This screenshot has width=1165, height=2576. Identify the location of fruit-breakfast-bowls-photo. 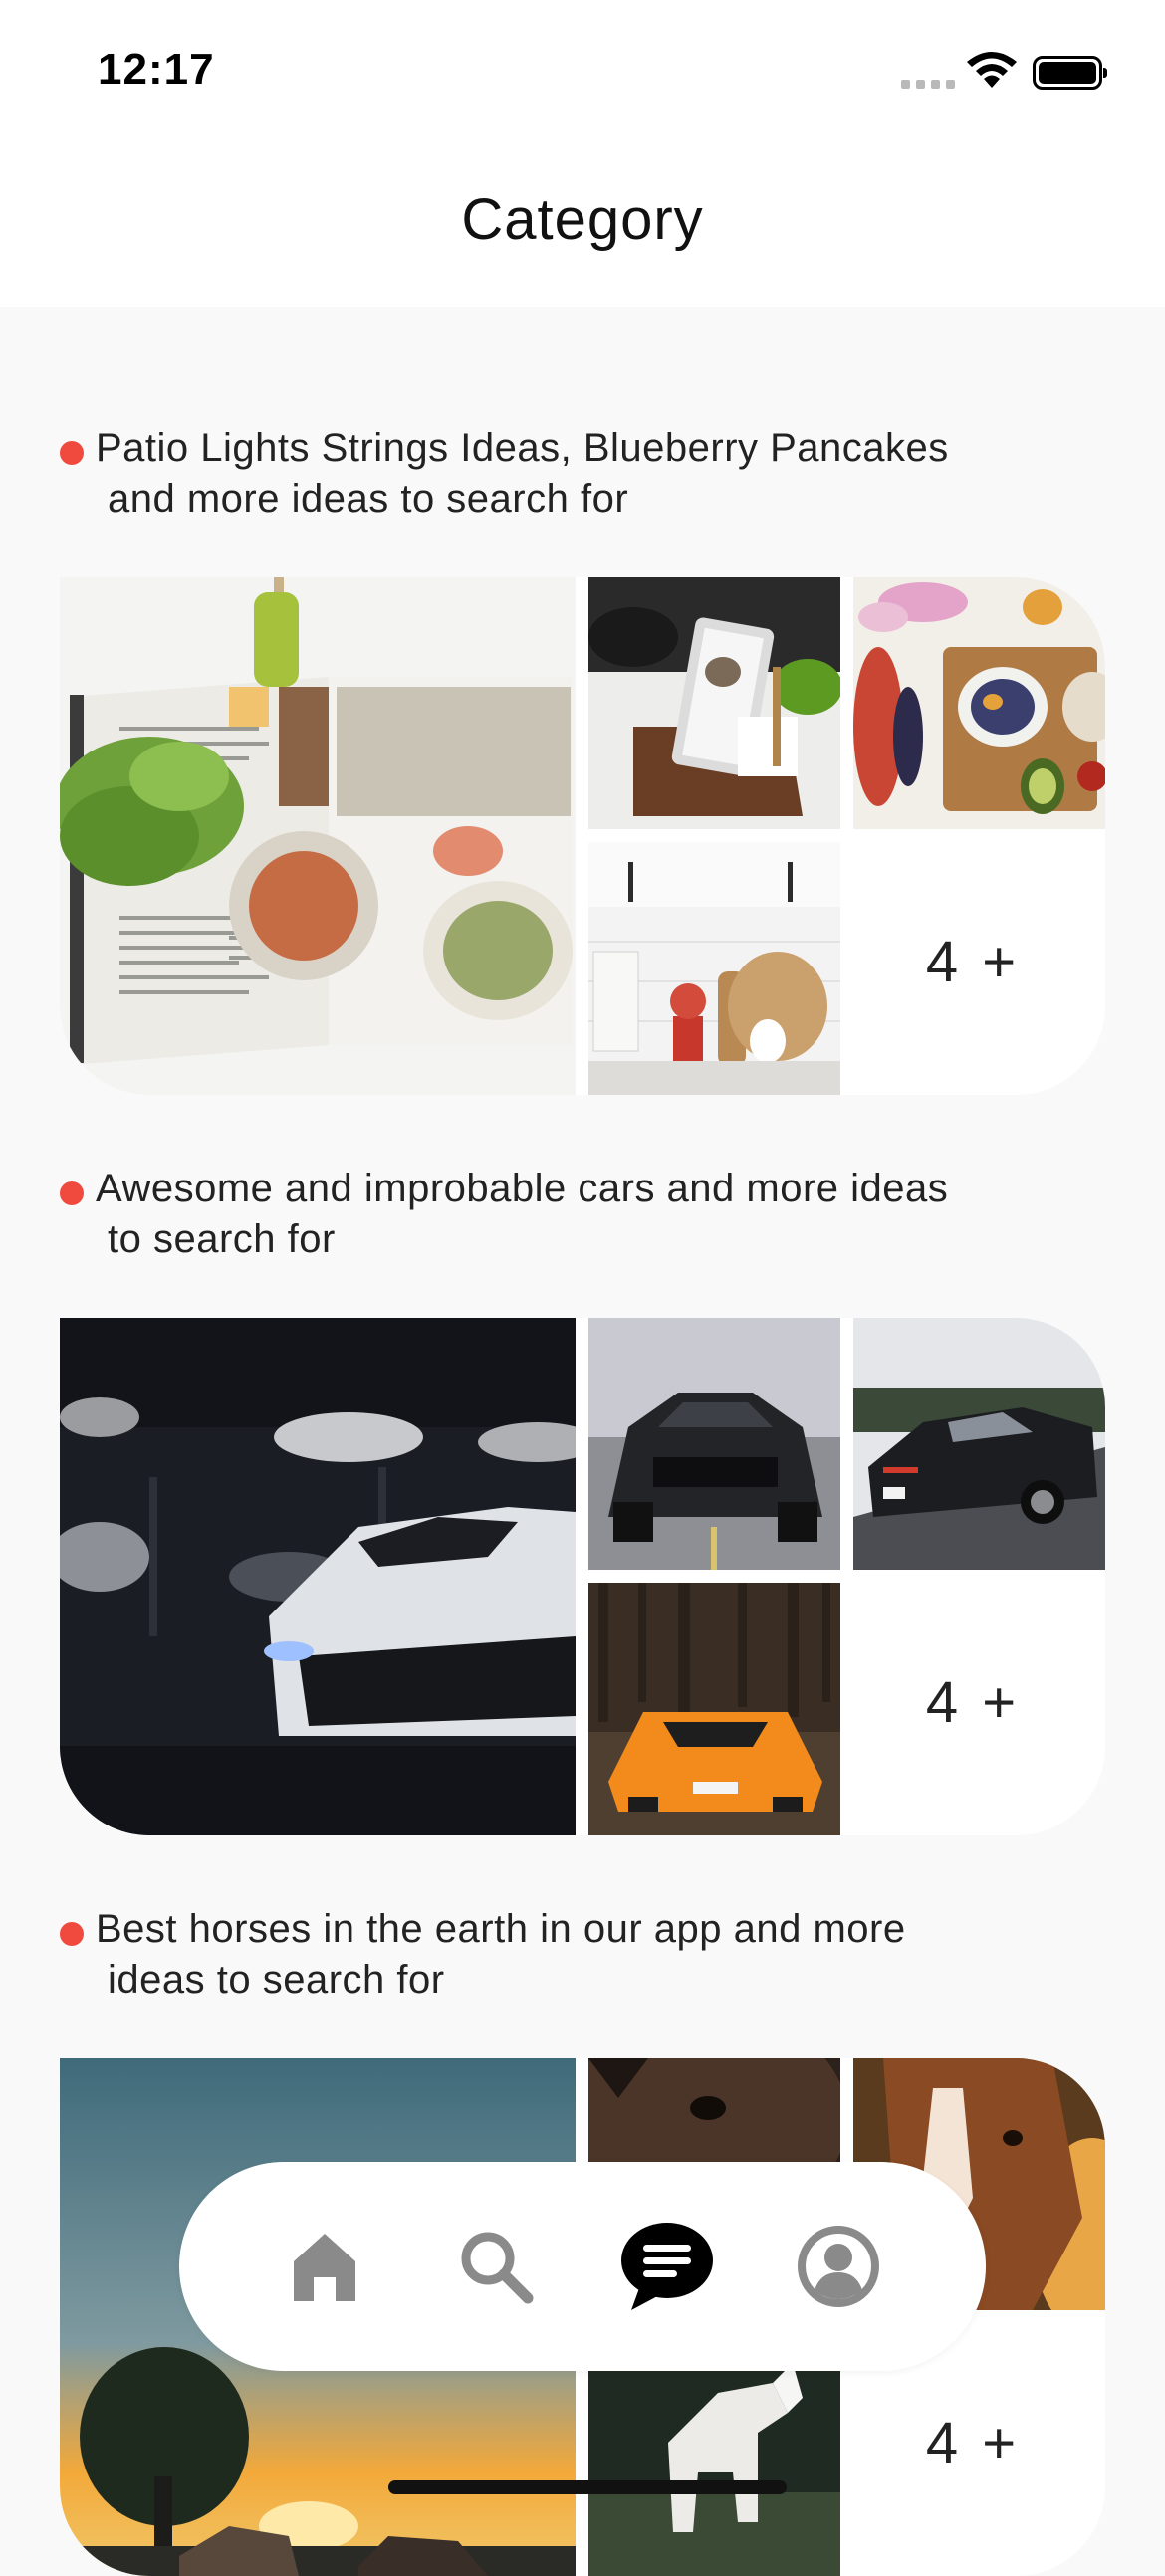
(979, 703).